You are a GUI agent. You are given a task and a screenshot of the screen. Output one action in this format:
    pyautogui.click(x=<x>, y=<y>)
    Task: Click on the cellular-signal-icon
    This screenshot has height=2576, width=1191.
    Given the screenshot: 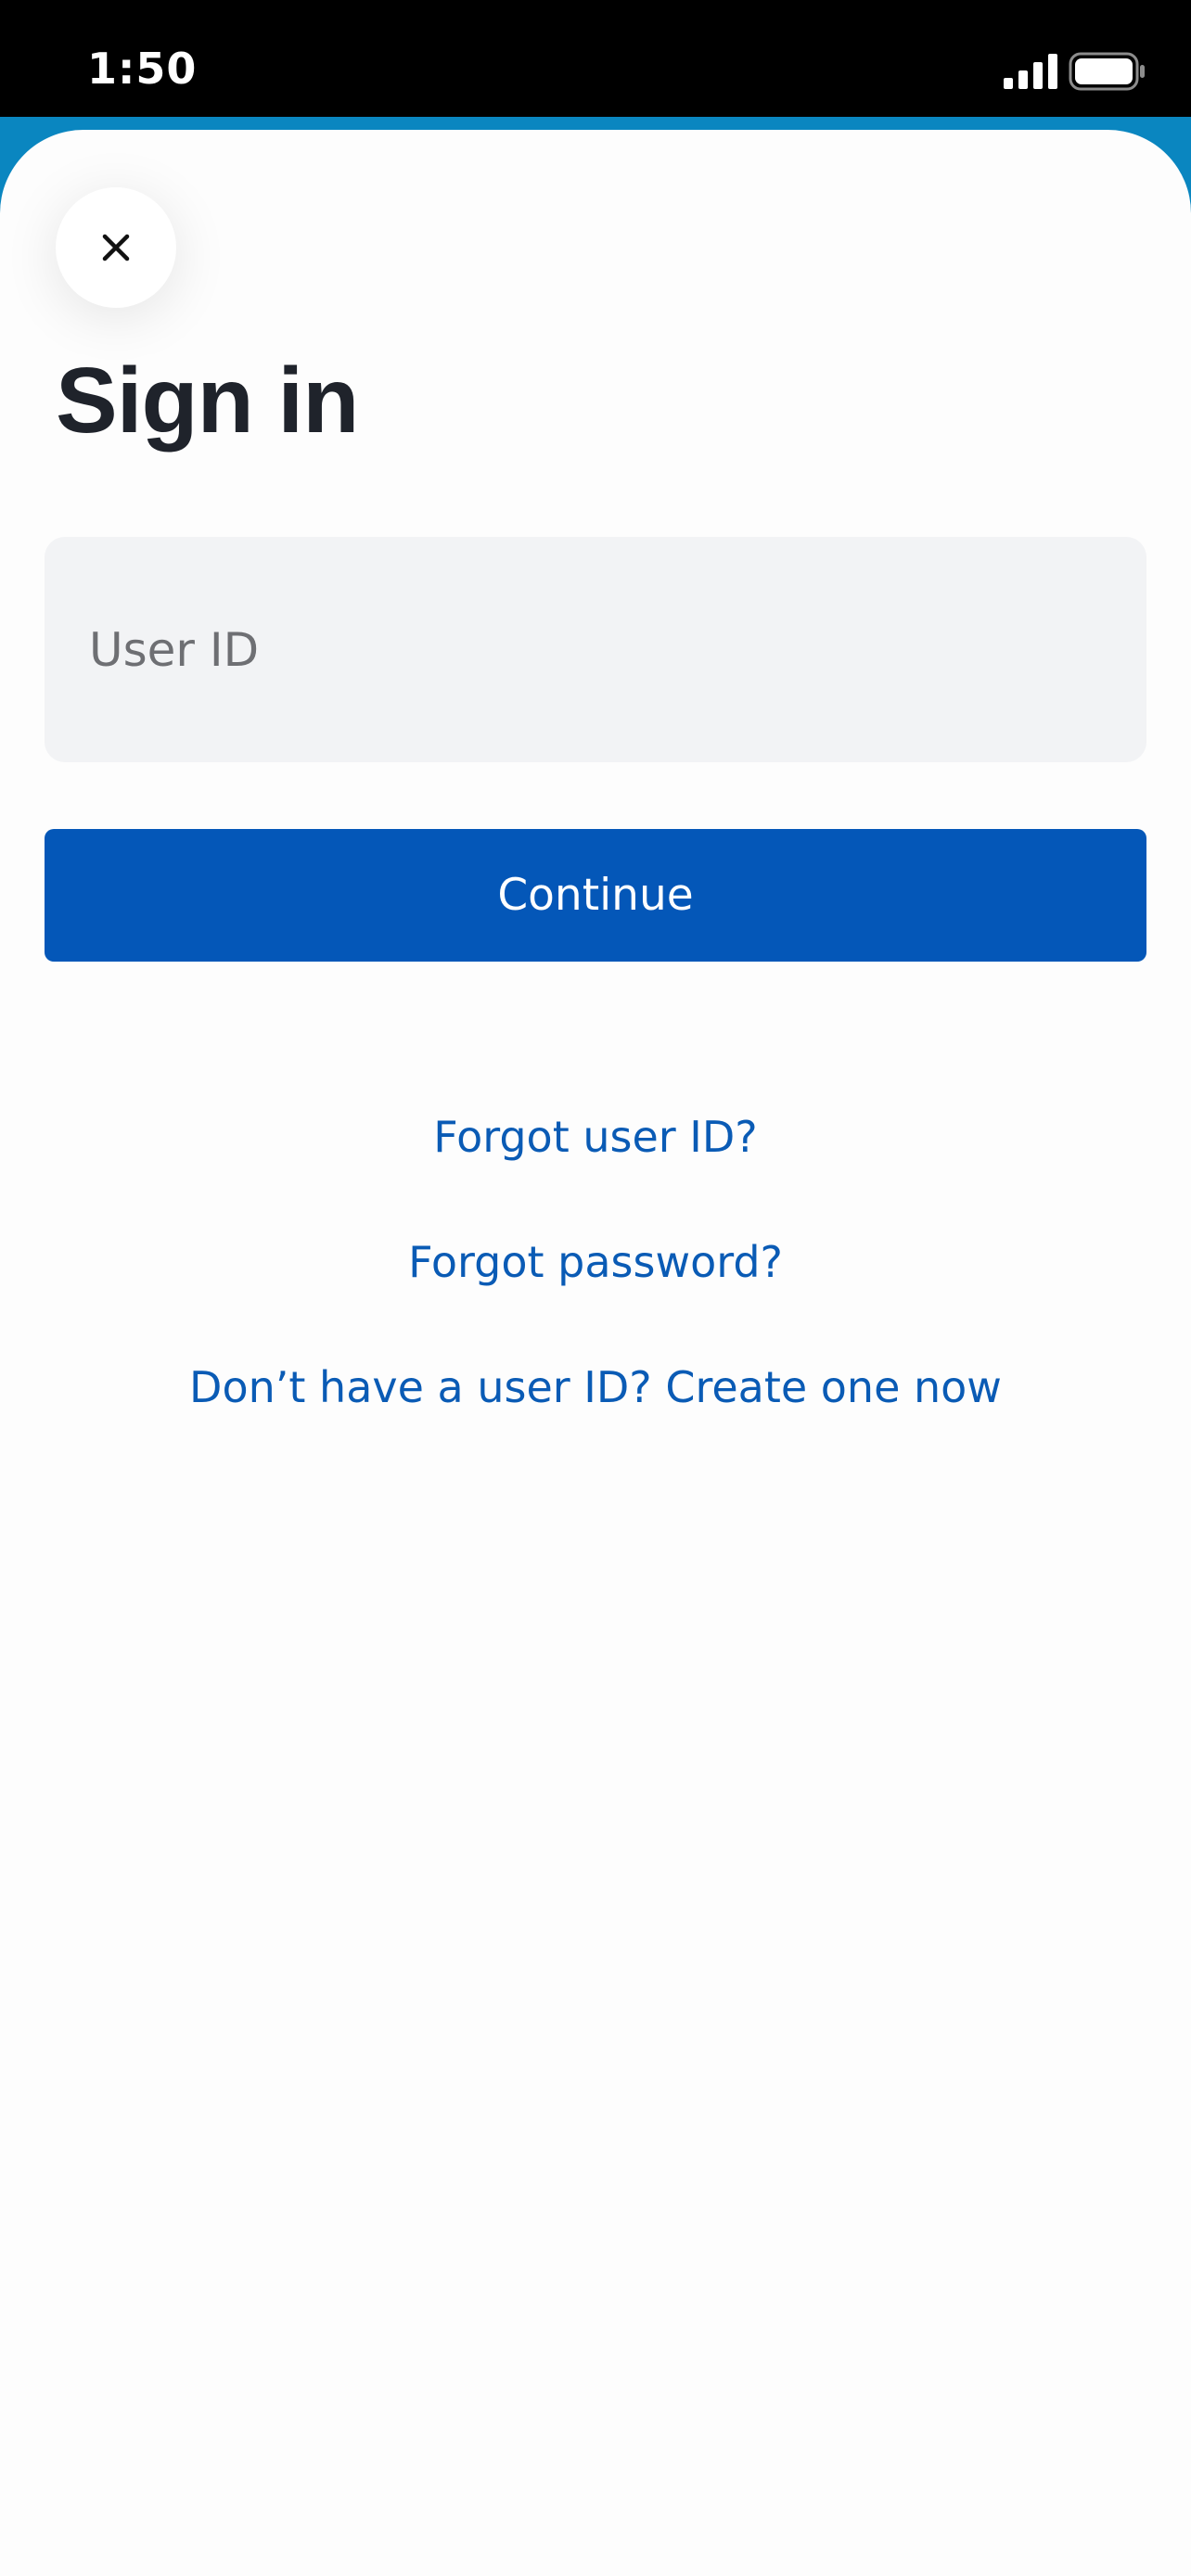 What is the action you would take?
    pyautogui.click(x=1030, y=71)
    